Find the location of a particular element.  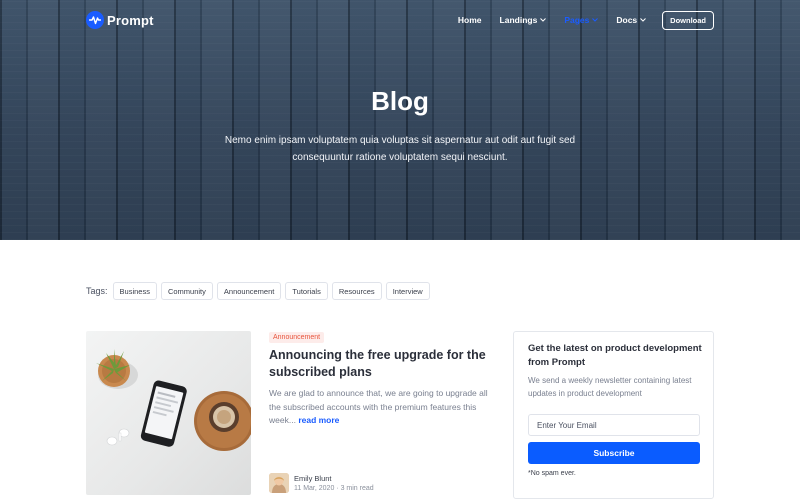

tag-announcement: Announcement is located at coordinates (249, 291).